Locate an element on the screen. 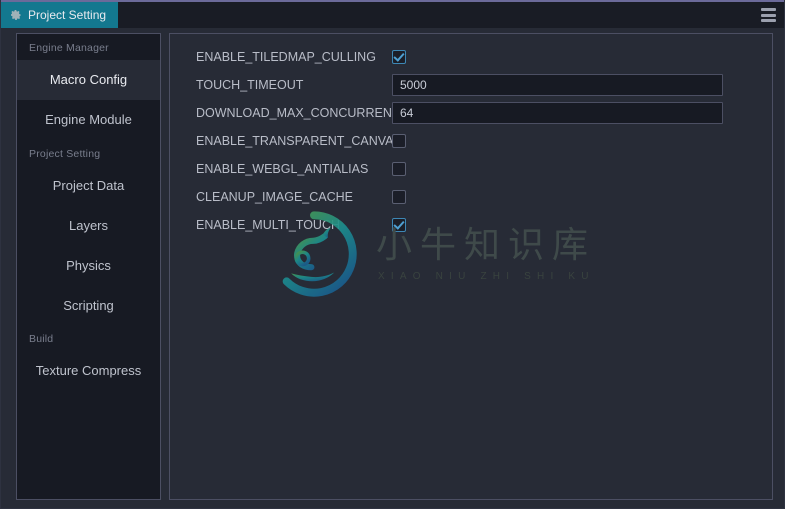  sidebar-item-label: Layers is located at coordinates (88, 225).